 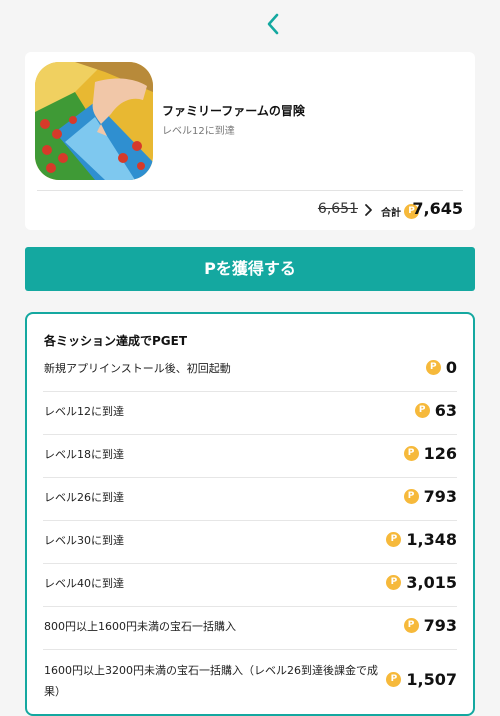 I want to click on mission-label: レベル18に到達, so click(x=84, y=454).